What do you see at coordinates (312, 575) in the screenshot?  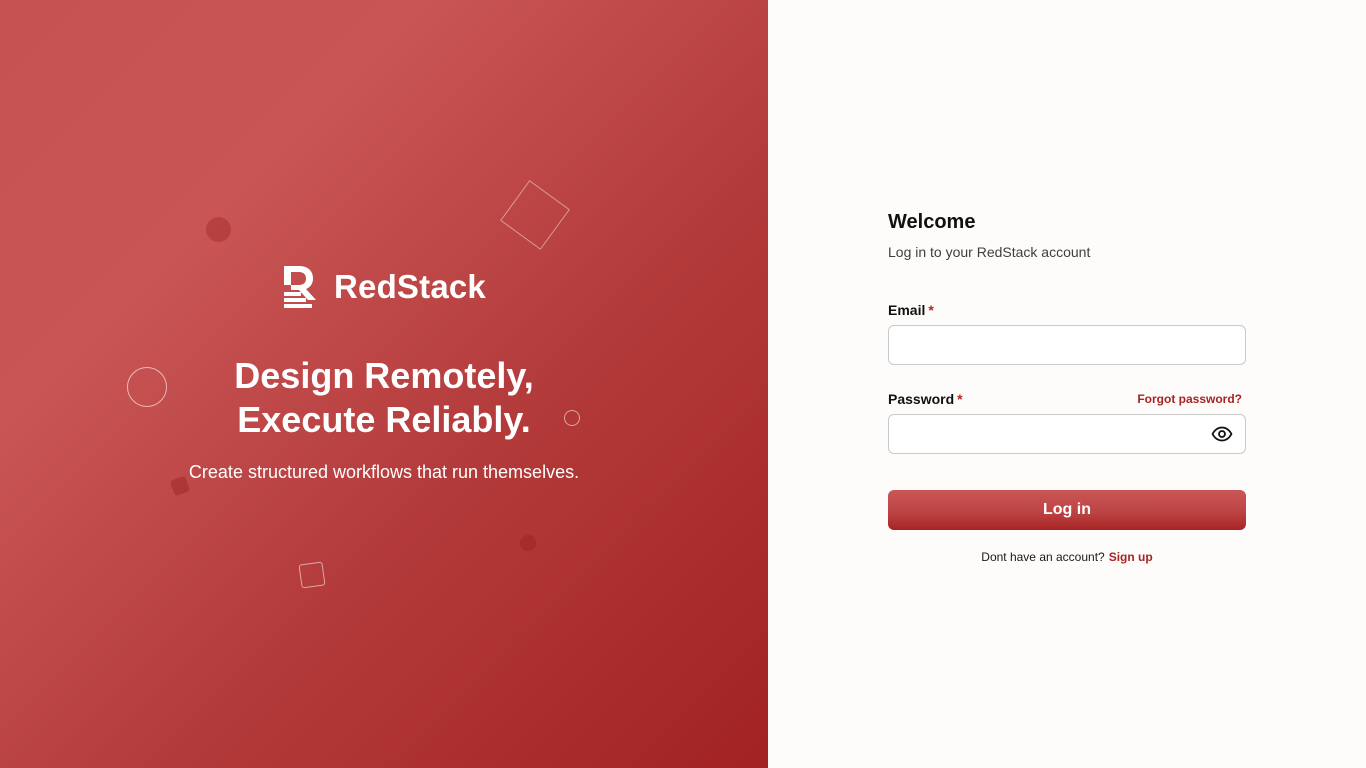 I see `decorative-square-outline` at bounding box center [312, 575].